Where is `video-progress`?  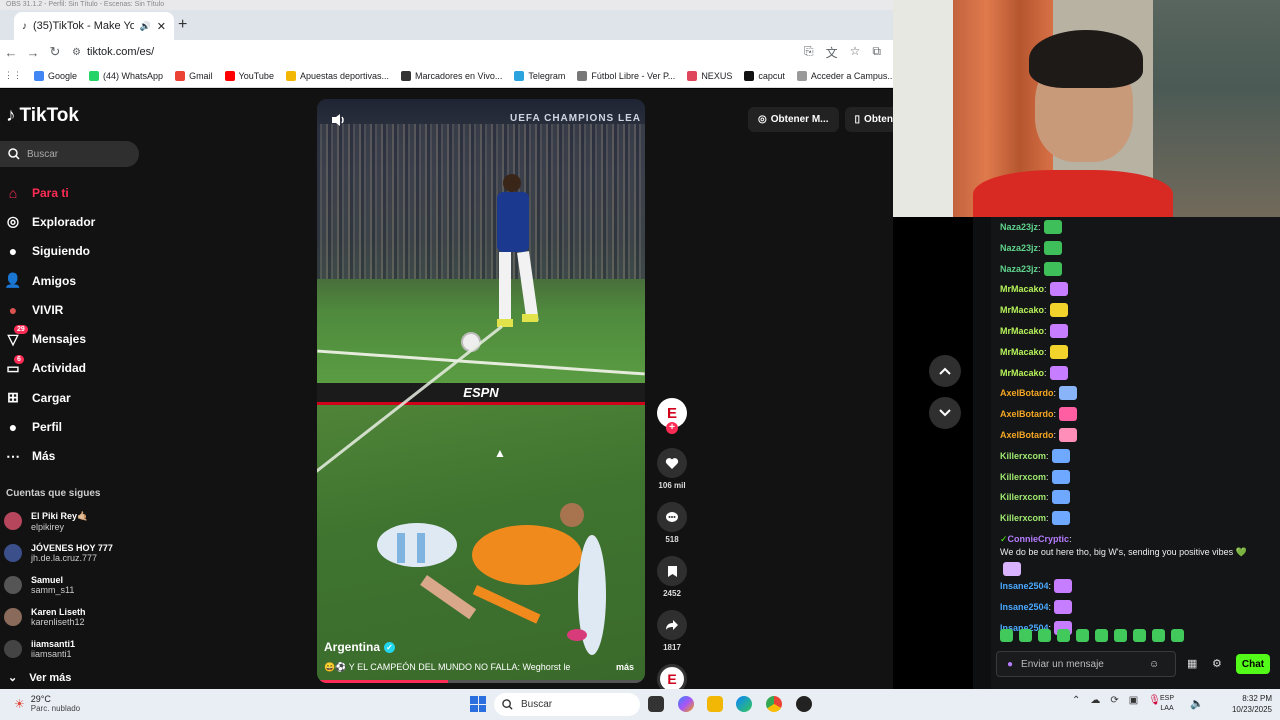
video-progress is located at coordinates (481, 681).